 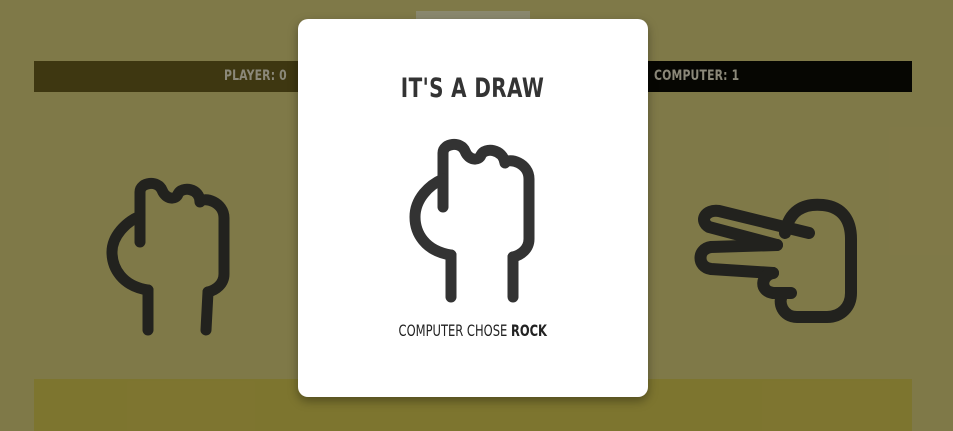 I want to click on result-title-text: IT'S A DRAW, so click(x=473, y=88).